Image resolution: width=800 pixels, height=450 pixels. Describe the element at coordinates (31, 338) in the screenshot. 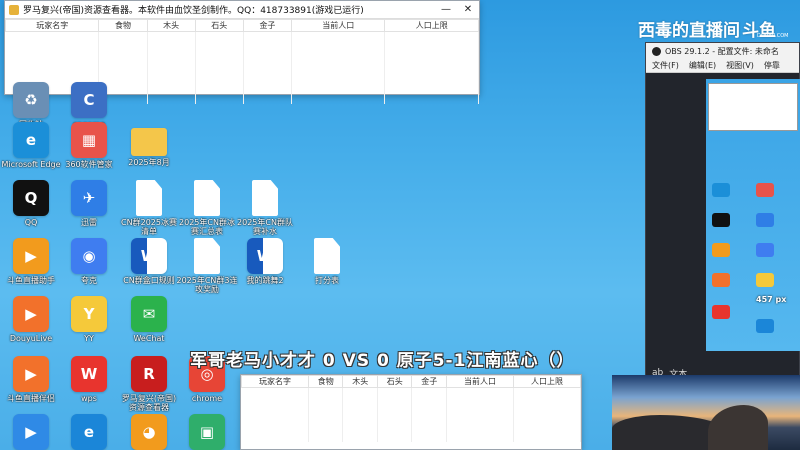

I see `desktop-icon-label: DouyuLive` at that location.